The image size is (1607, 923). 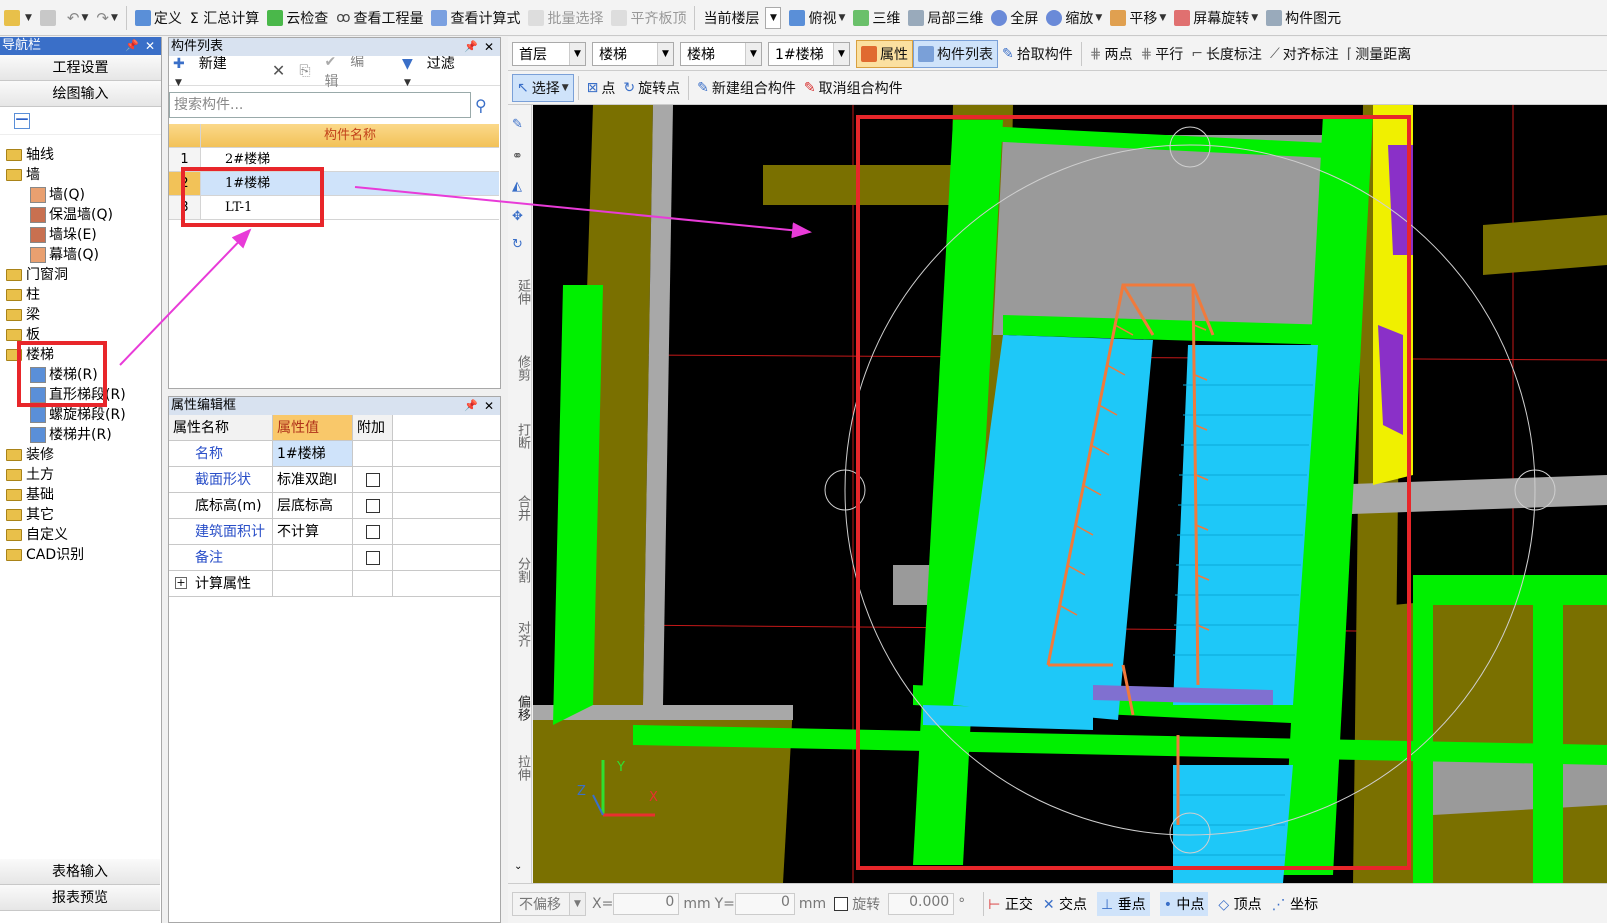 What do you see at coordinates (1379, 54) in the screenshot?
I see `measure-distance-button: ⌈ 测量距离` at bounding box center [1379, 54].